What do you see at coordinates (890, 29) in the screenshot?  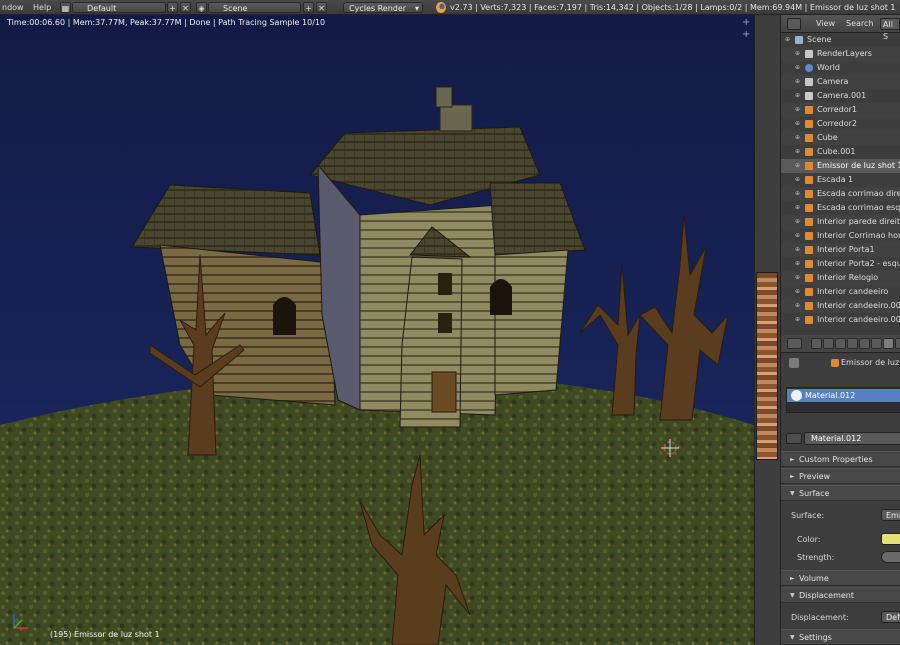 I see `display-mode-dropdown: All S` at bounding box center [890, 29].